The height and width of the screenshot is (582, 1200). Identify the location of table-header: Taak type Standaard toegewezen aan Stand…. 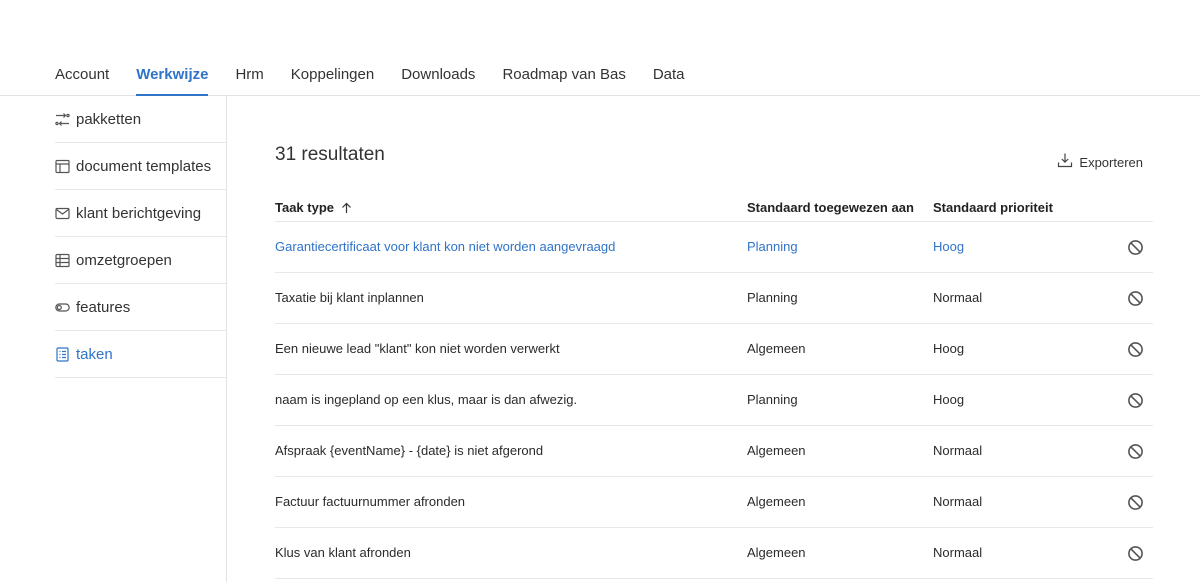
(714, 209).